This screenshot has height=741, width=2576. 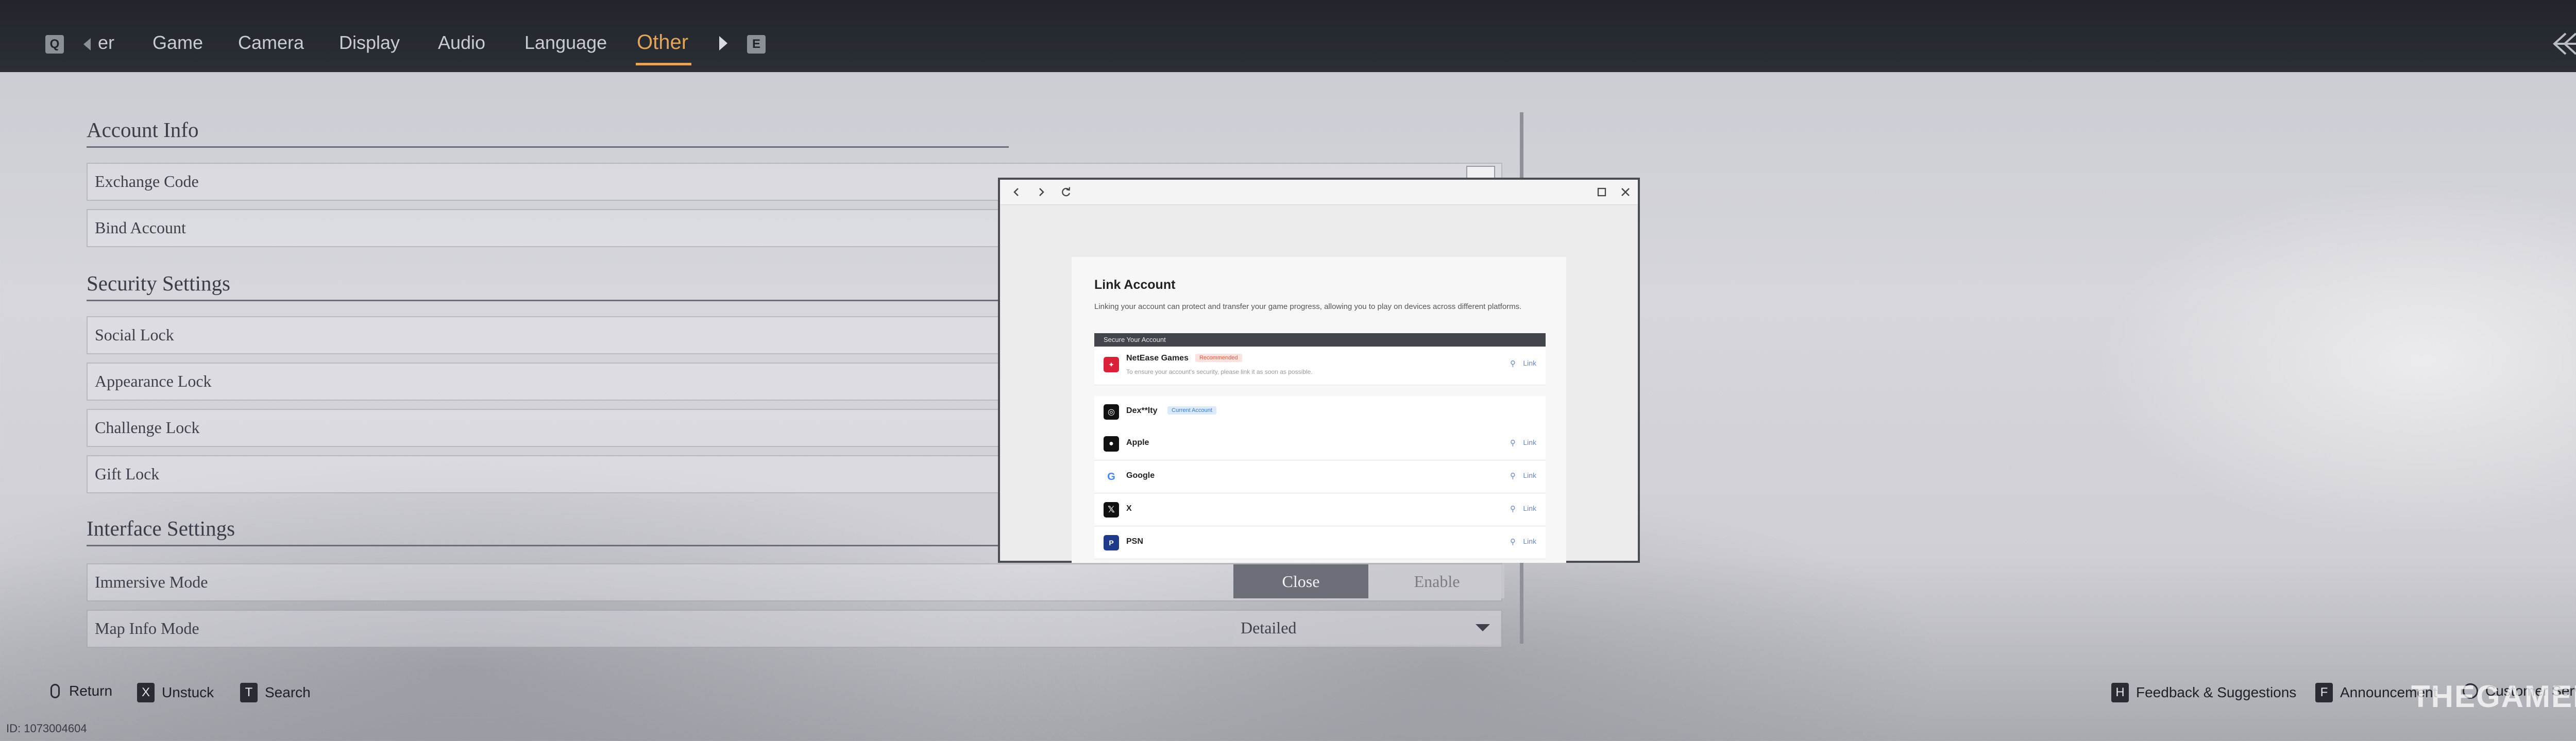 What do you see at coordinates (1111, 412) in the screenshot?
I see `current-account-icon: ◎` at bounding box center [1111, 412].